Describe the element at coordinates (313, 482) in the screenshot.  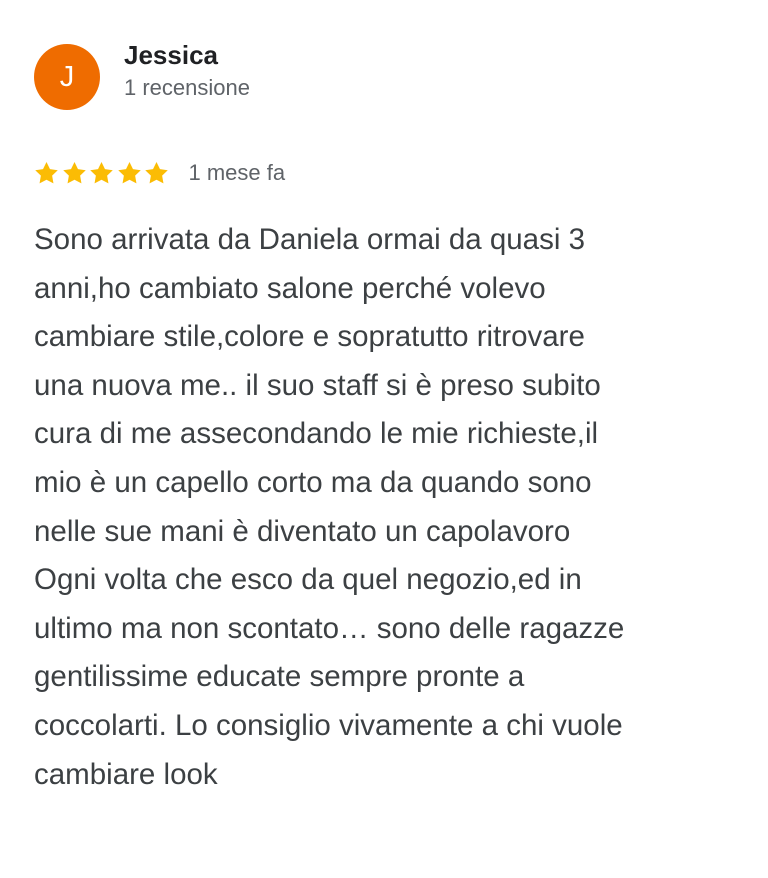
I see `review-text-line: mio è un capello corto ma da quando sono` at that location.